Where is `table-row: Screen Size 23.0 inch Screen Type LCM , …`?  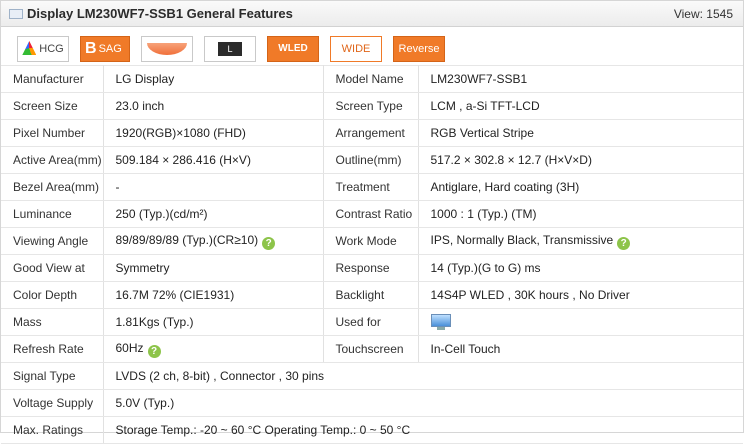
table-row: Screen Size 23.0 inch Screen Type LCM , … is located at coordinates (372, 106).